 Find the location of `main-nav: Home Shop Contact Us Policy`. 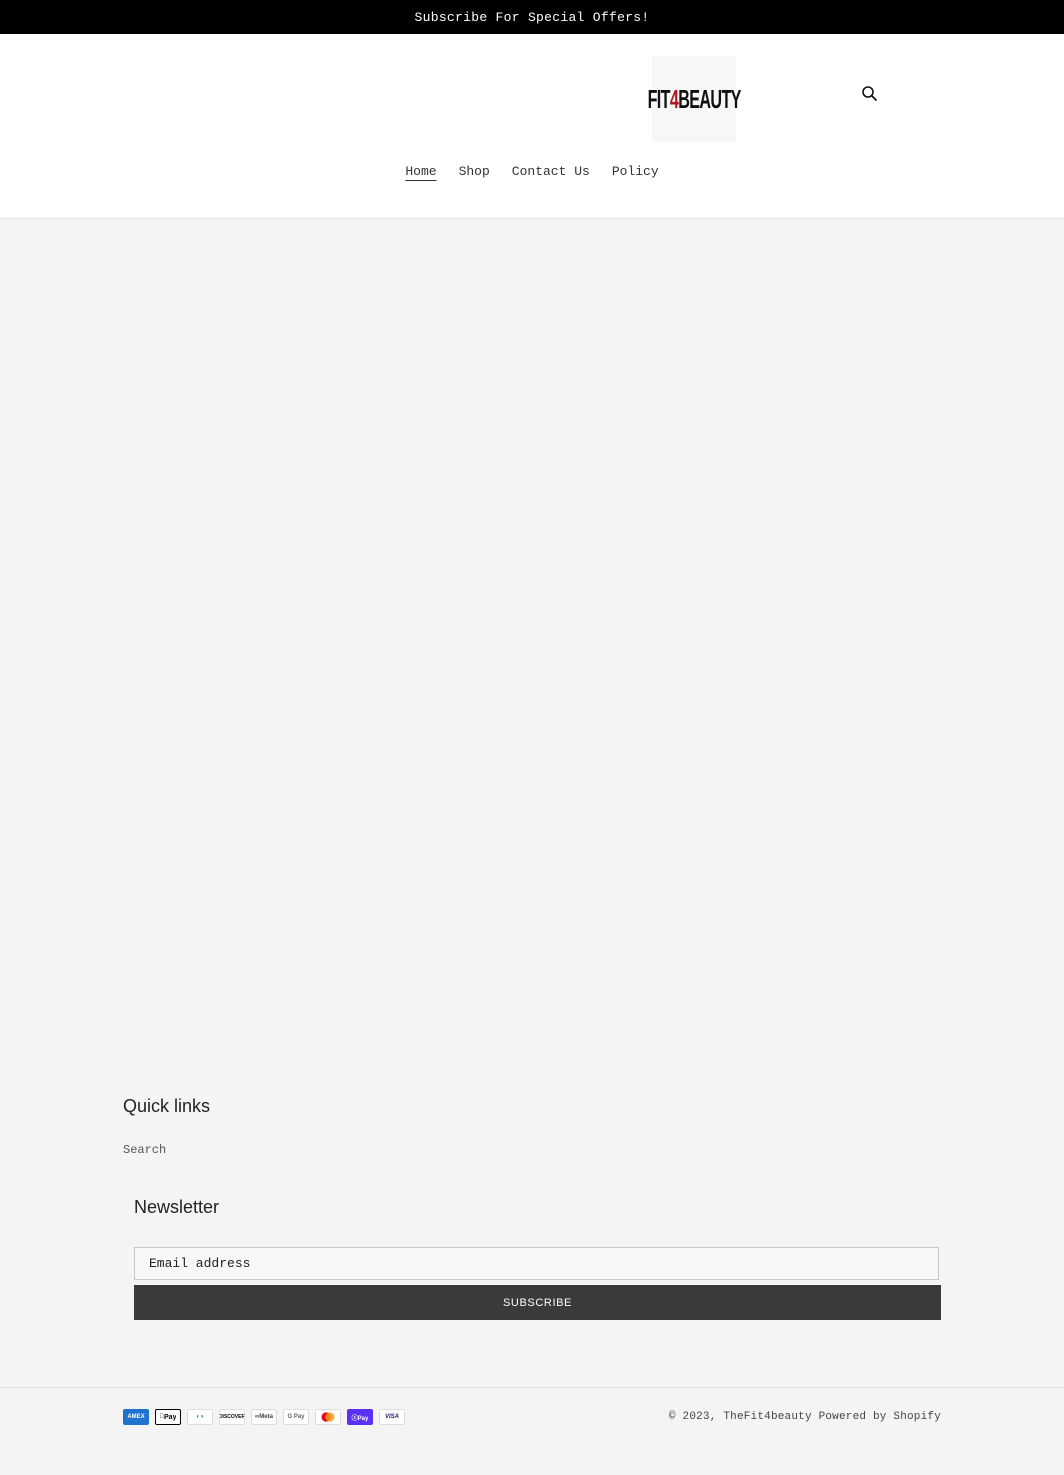

main-nav: Home Shop Contact Us Policy is located at coordinates (532, 171).